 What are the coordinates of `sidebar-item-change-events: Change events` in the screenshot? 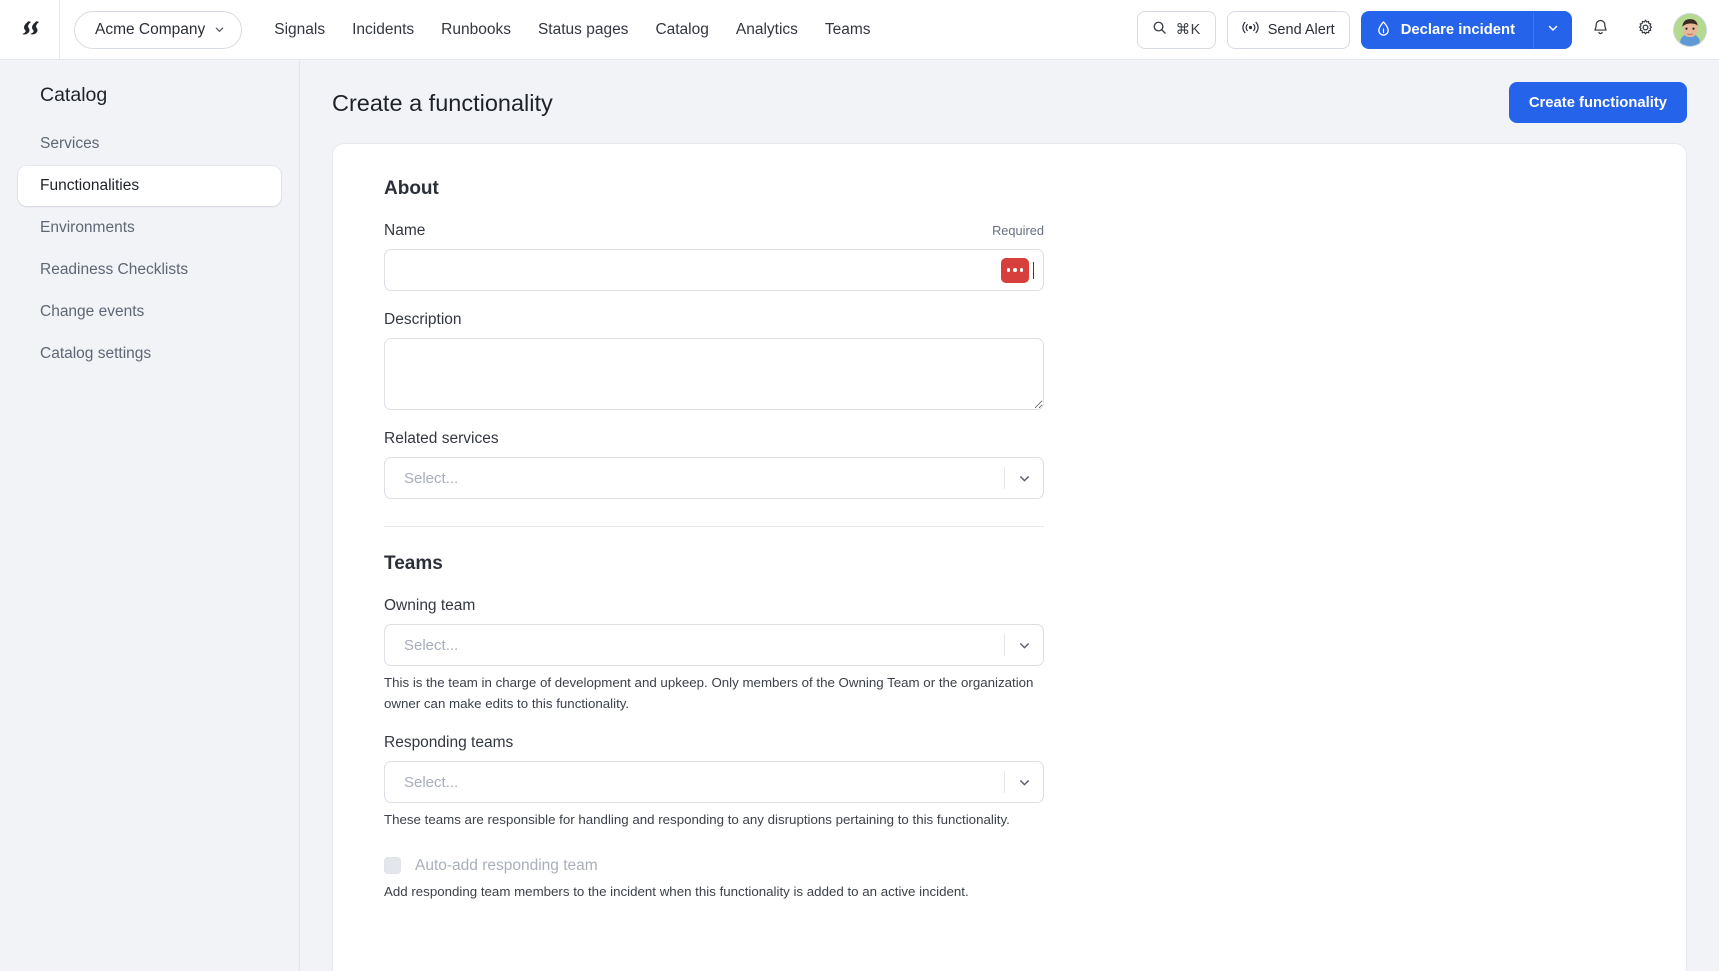 It's located at (149, 312).